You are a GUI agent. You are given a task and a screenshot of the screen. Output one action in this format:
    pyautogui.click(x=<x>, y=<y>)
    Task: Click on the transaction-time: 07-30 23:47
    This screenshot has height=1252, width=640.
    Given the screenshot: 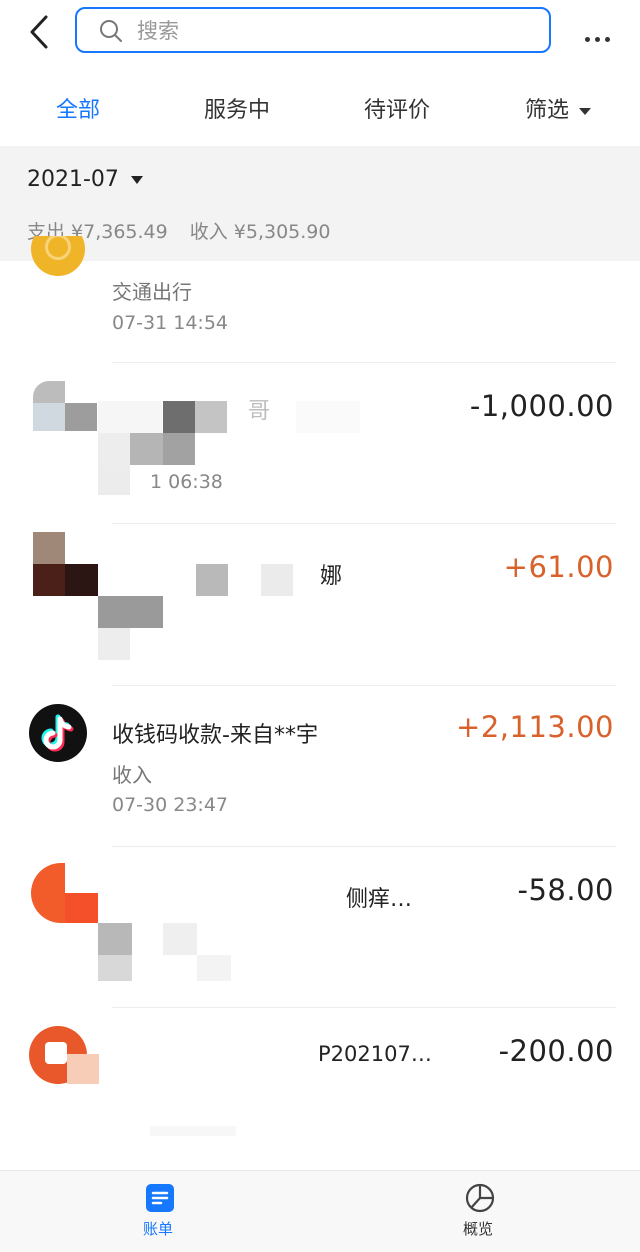 What is the action you would take?
    pyautogui.click(x=170, y=805)
    